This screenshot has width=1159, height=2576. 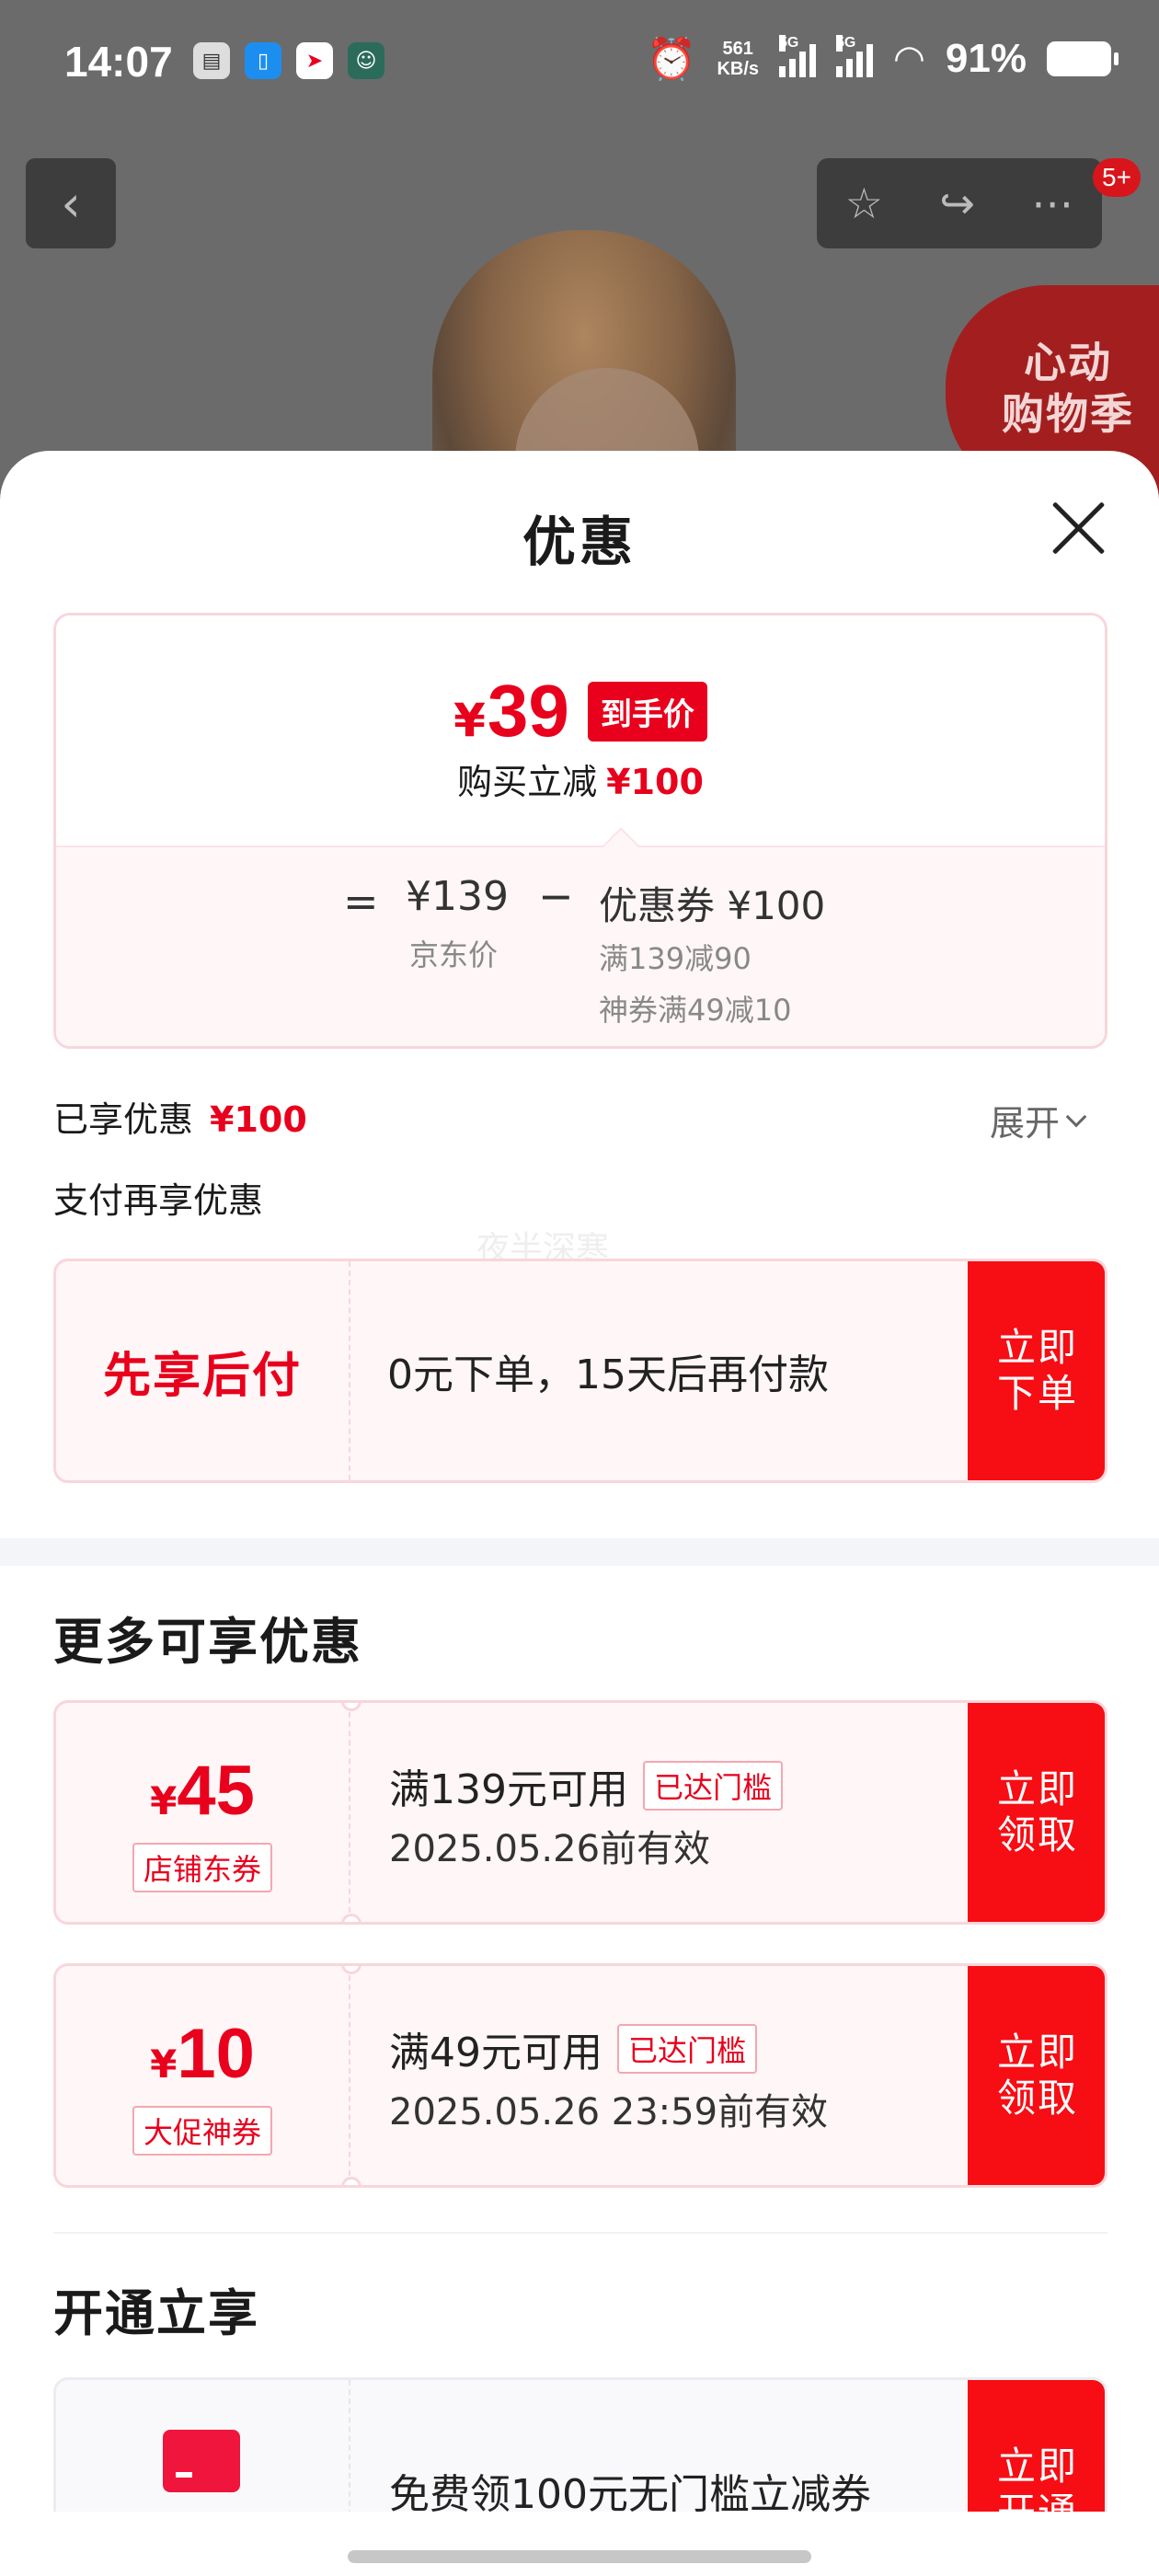 I want to click on bottom-area, so click(x=579, y=2544).